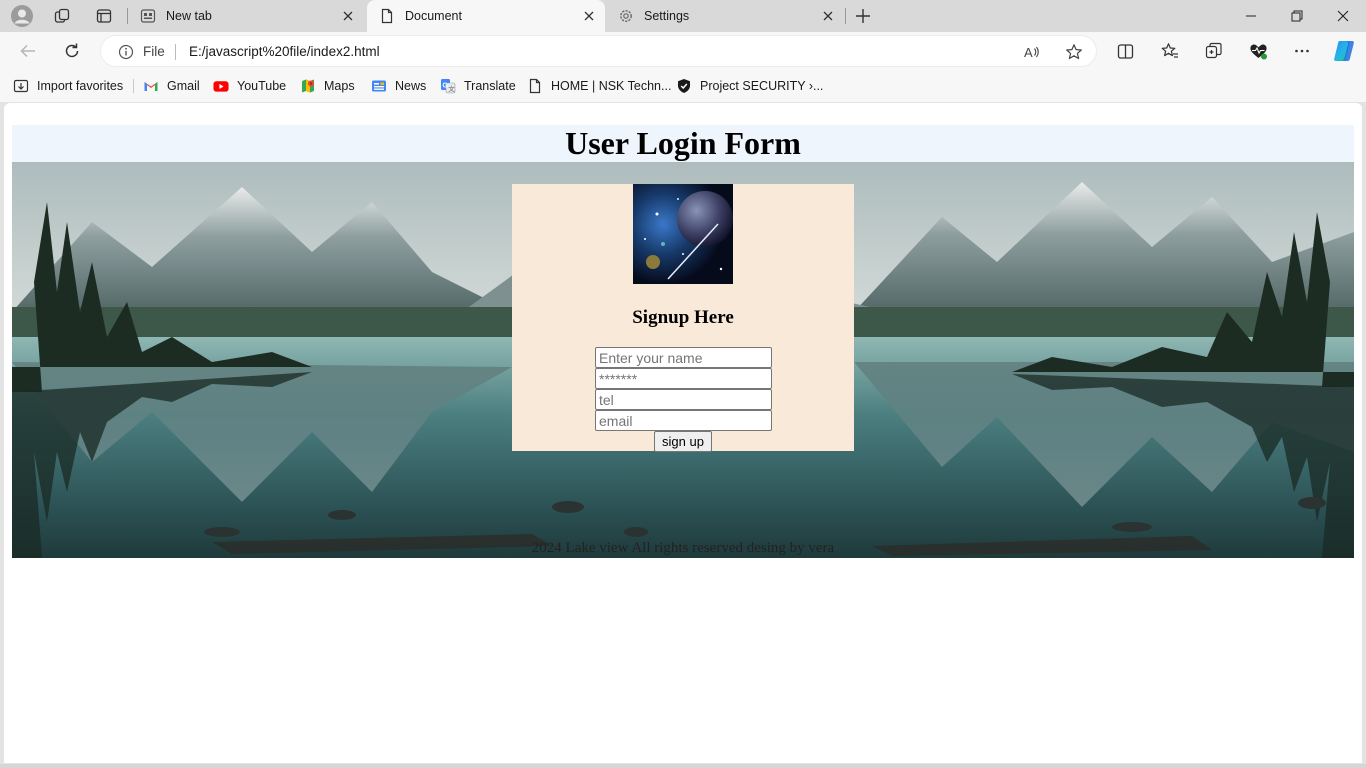  I want to click on window-bottom-edge, so click(683, 766).